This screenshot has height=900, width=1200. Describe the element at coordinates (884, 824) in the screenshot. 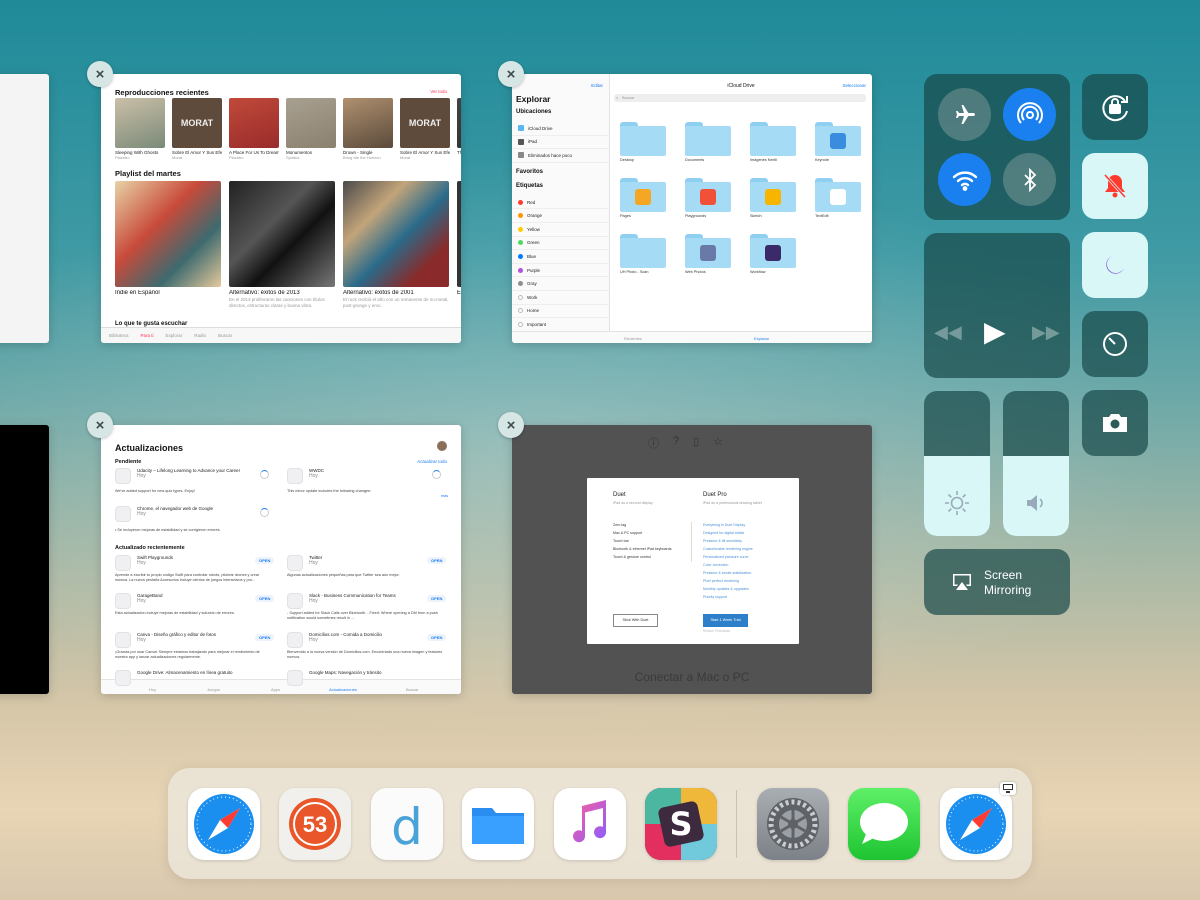

I see `messages-app-icon` at that location.